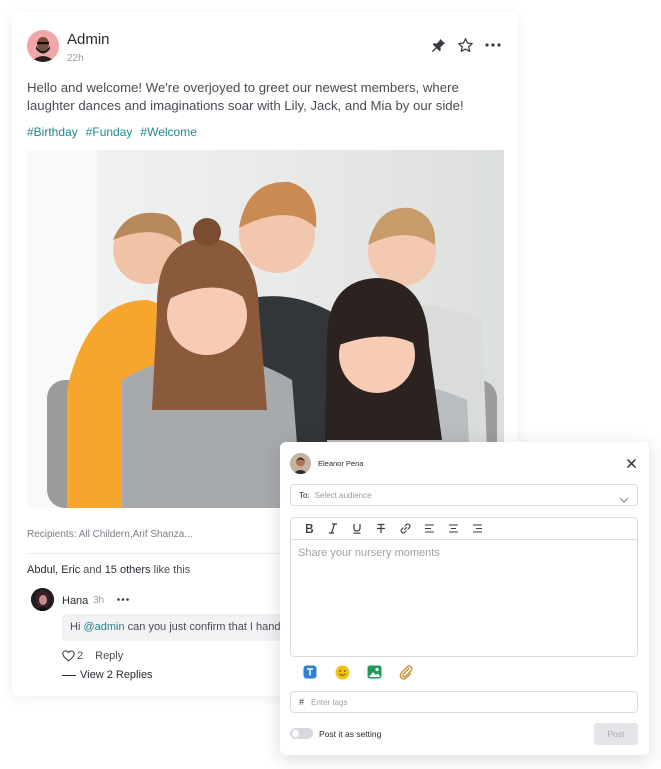 This screenshot has height=769, width=661. I want to click on commenter-avatar, so click(42, 599).